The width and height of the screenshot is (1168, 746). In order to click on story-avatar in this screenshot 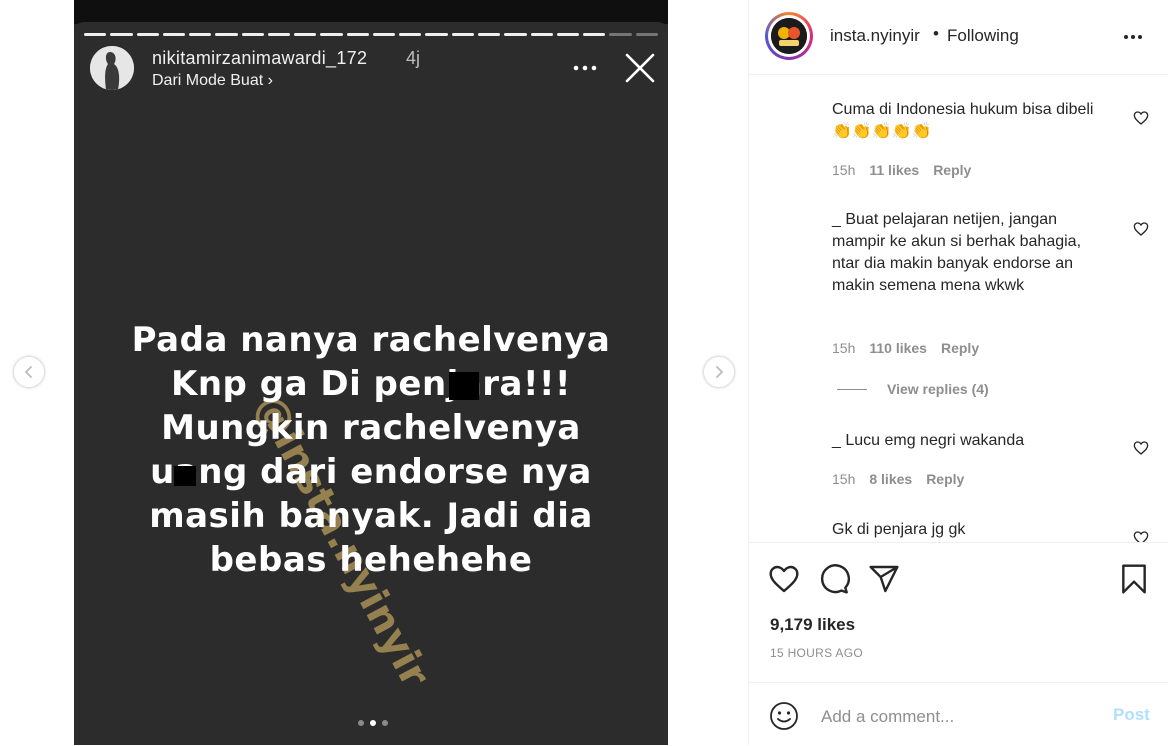, I will do `click(112, 68)`.